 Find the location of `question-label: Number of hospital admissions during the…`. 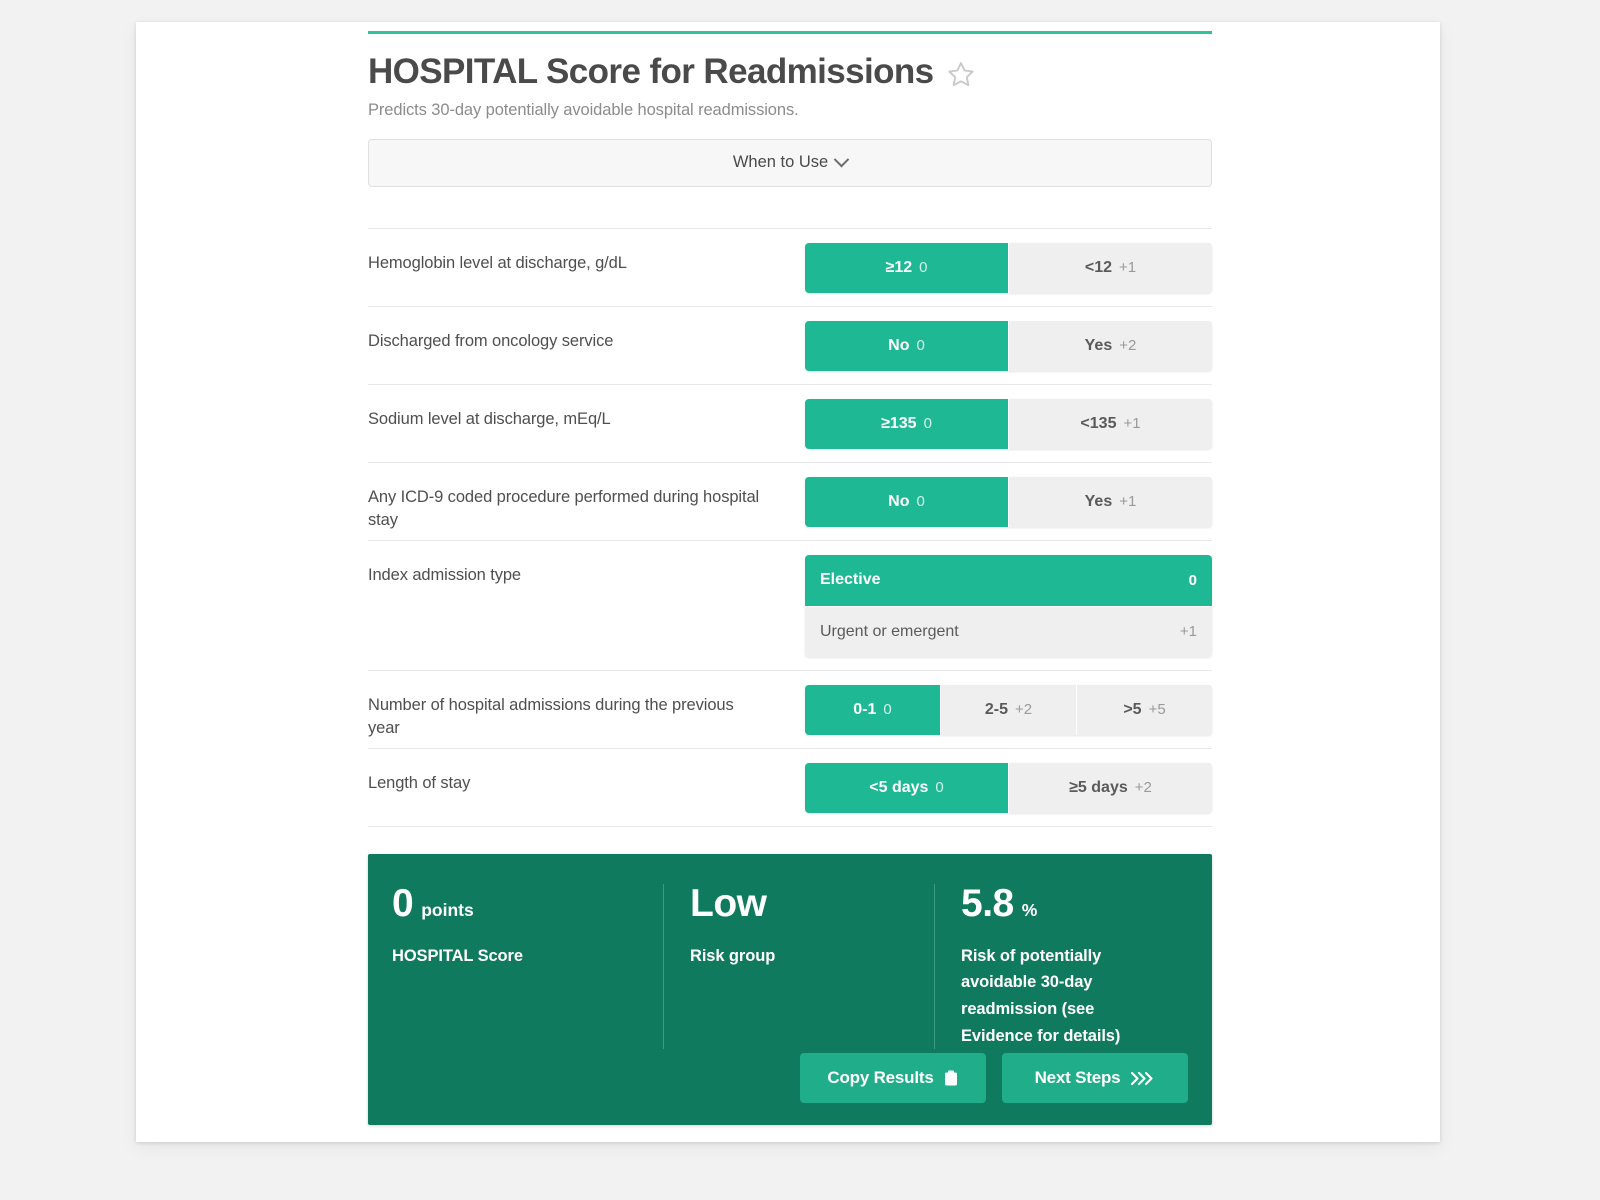

question-label: Number of hospital admissions during the… is located at coordinates (551, 716).